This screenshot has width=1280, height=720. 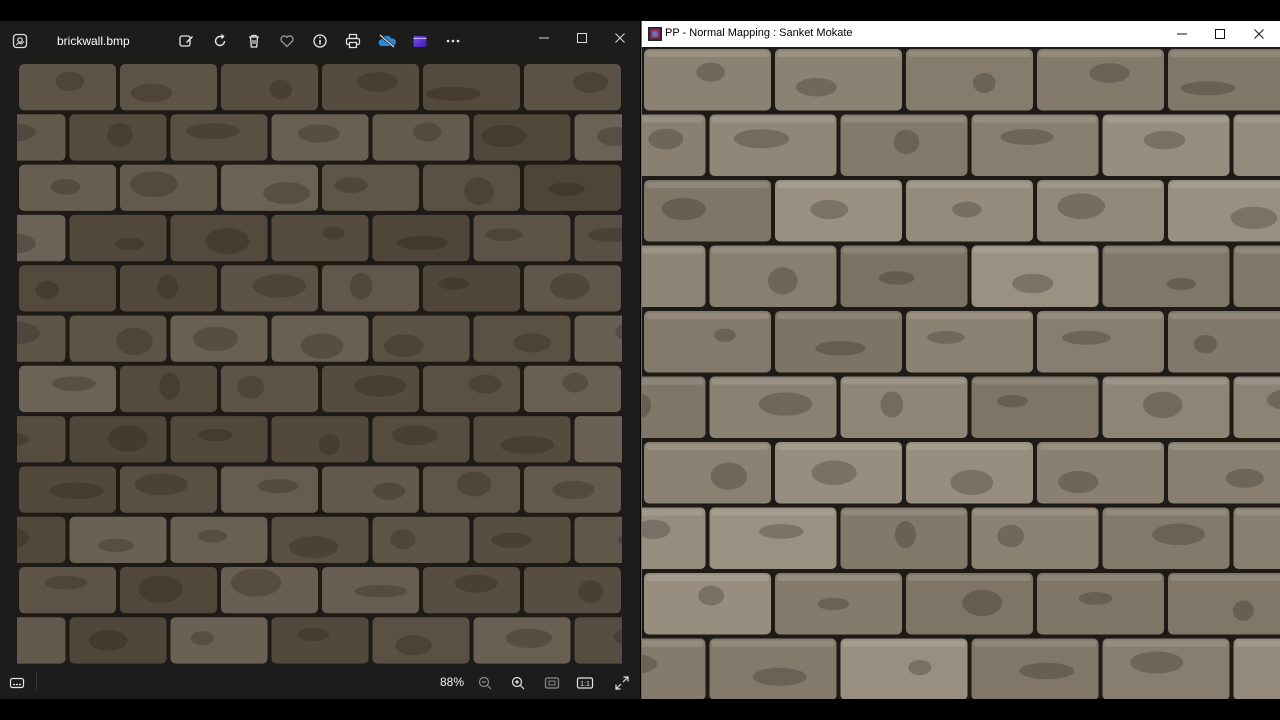 I want to click on print-icon, so click(x=353, y=41).